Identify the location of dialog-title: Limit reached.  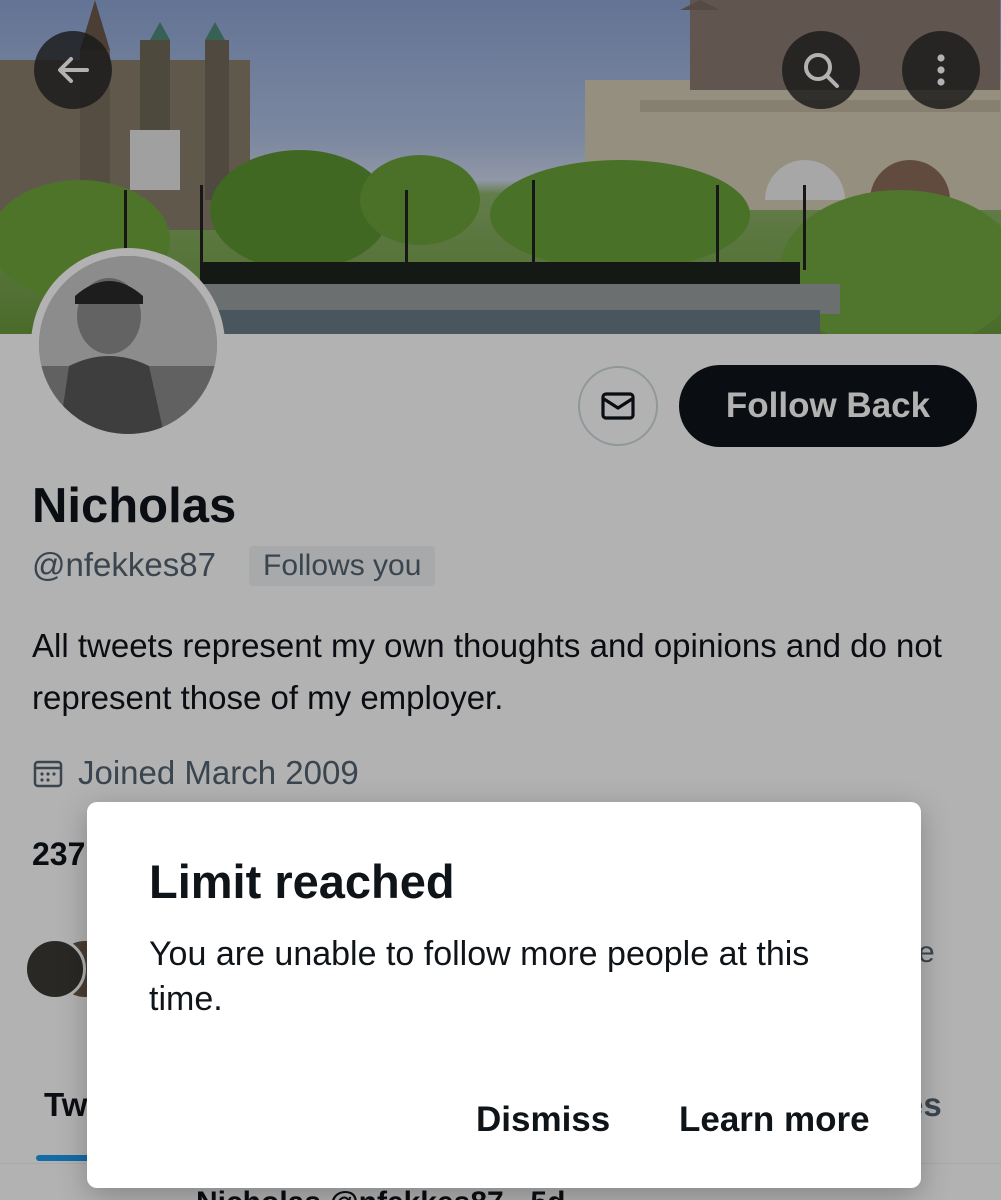
(302, 881).